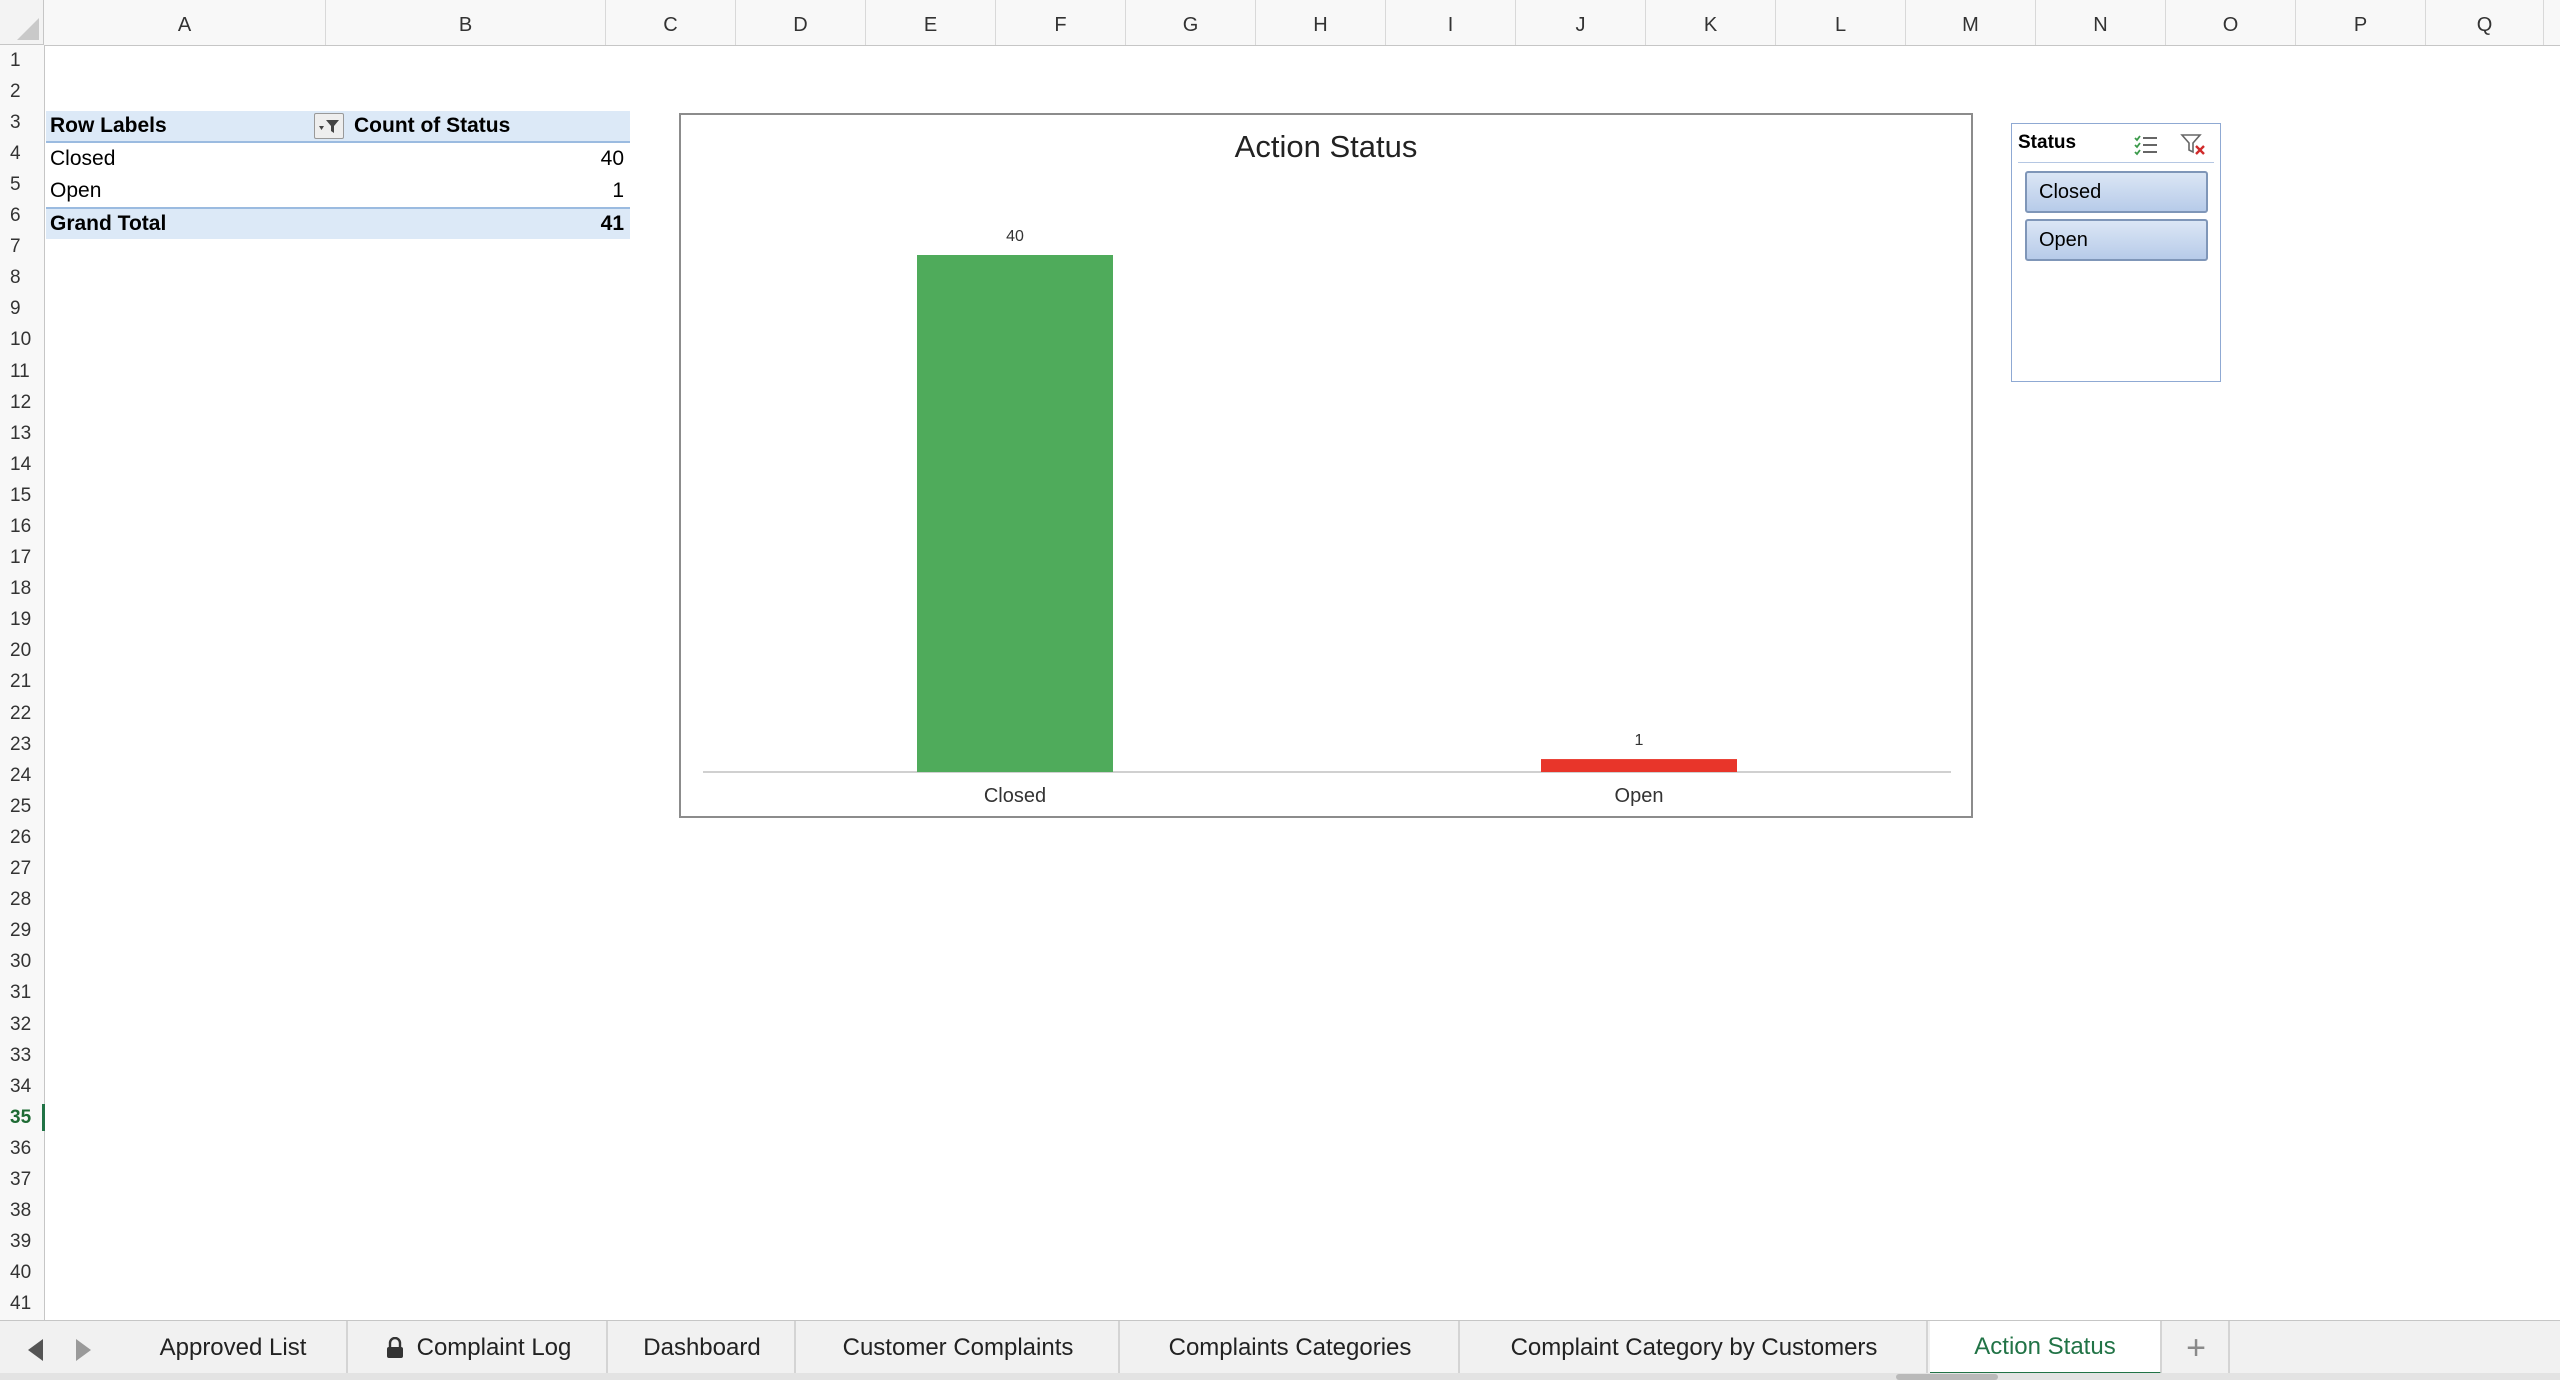 The width and height of the screenshot is (2560, 1380). I want to click on pivot-filter-button, so click(329, 126).